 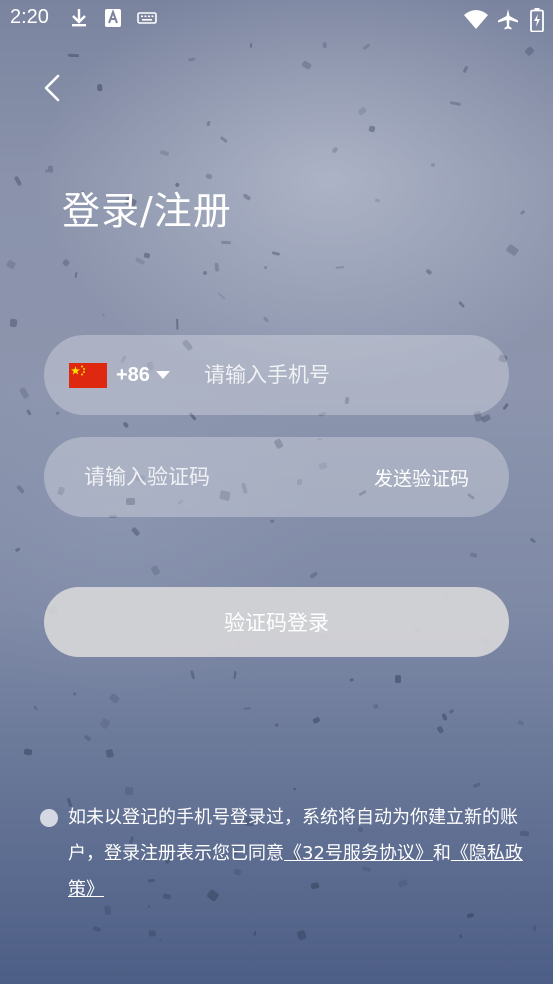 What do you see at coordinates (133, 374) in the screenshot?
I see `country-code: +86` at bounding box center [133, 374].